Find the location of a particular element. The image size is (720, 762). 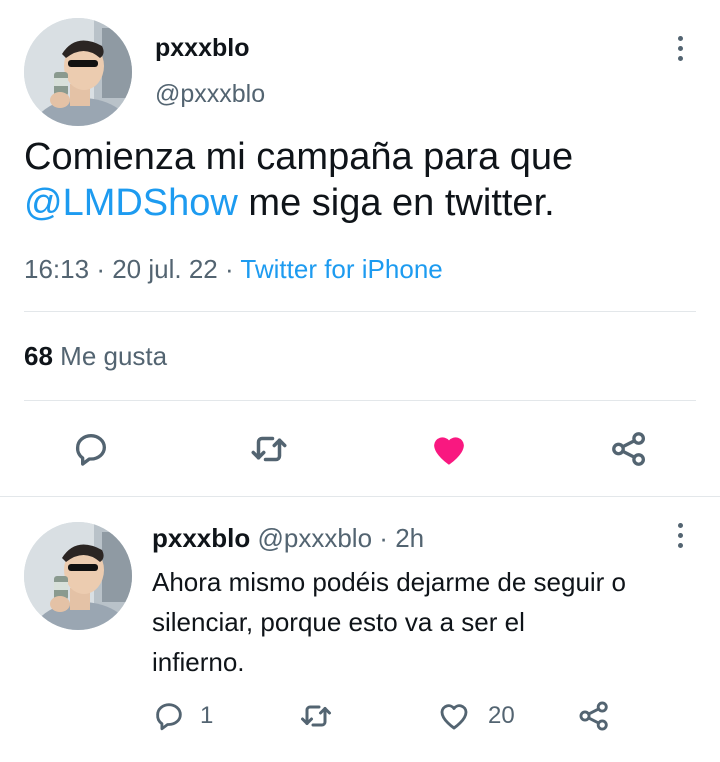

reply-time: 2h is located at coordinates (409, 538).